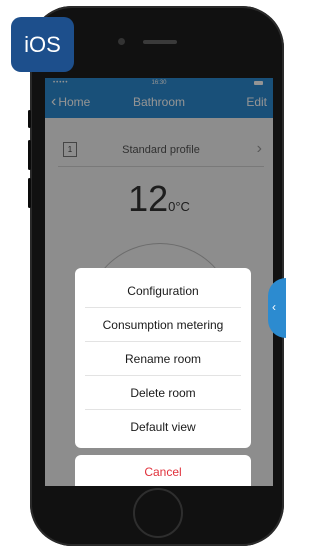 The height and width of the screenshot is (549, 320). What do you see at coordinates (274, 307) in the screenshot?
I see `chevron-left-icon: ‹` at bounding box center [274, 307].